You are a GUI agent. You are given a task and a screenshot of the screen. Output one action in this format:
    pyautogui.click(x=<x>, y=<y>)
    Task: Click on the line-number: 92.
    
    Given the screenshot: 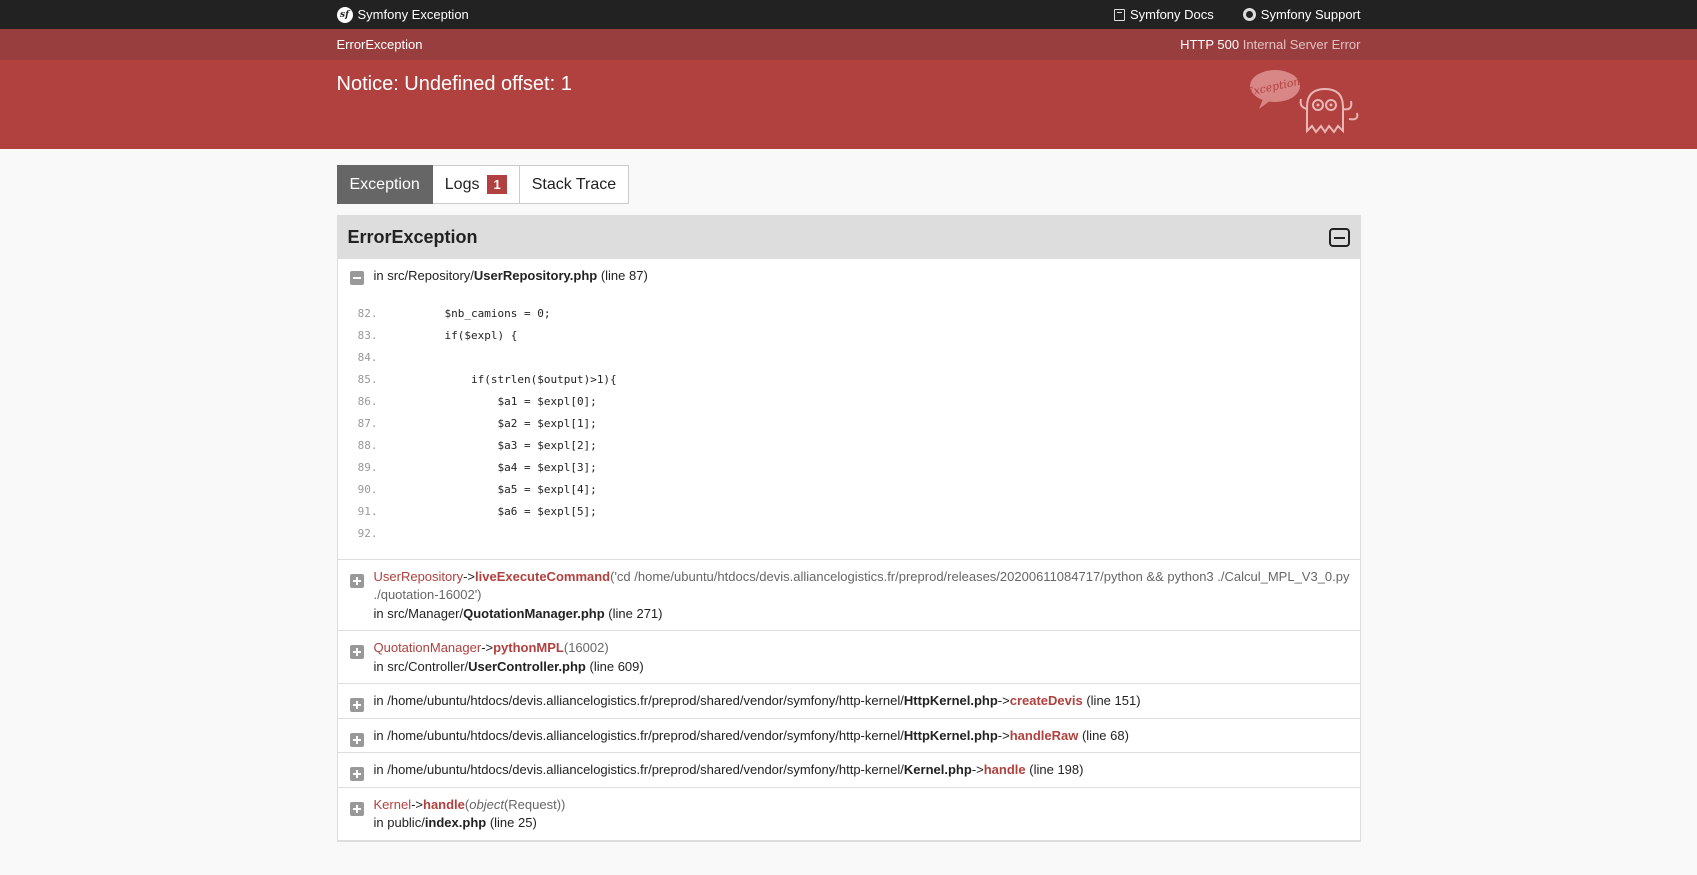 What is the action you would take?
    pyautogui.click(x=367, y=534)
    